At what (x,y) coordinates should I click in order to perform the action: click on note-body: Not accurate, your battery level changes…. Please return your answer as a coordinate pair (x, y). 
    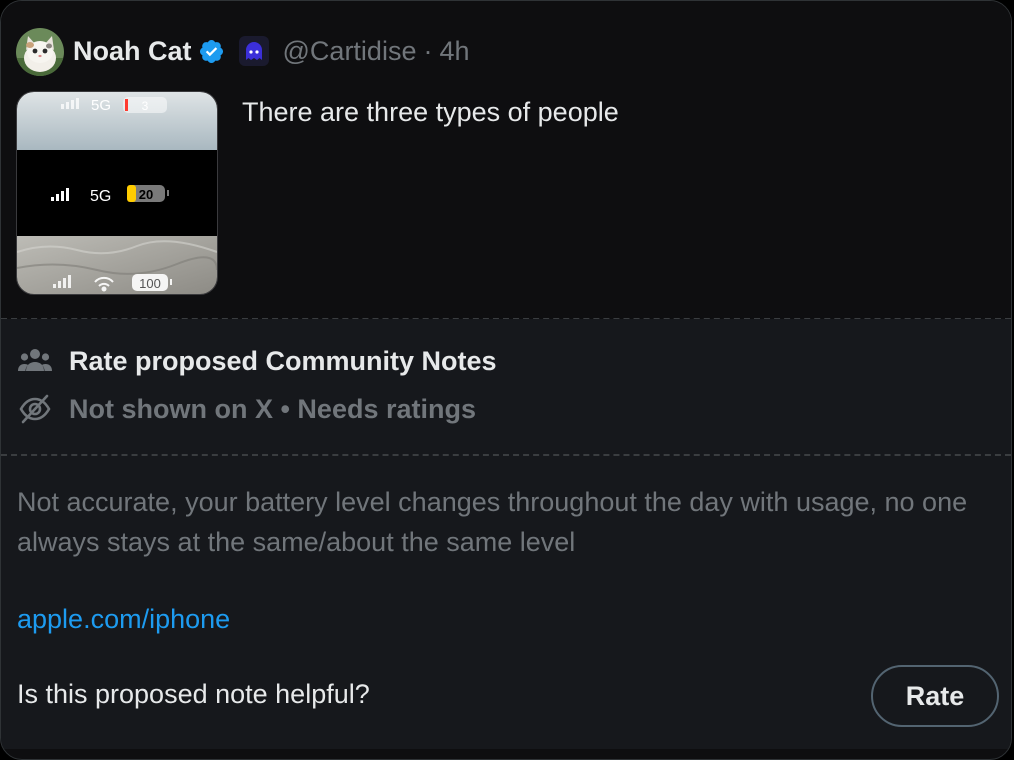
    Looking at the image, I should click on (492, 522).